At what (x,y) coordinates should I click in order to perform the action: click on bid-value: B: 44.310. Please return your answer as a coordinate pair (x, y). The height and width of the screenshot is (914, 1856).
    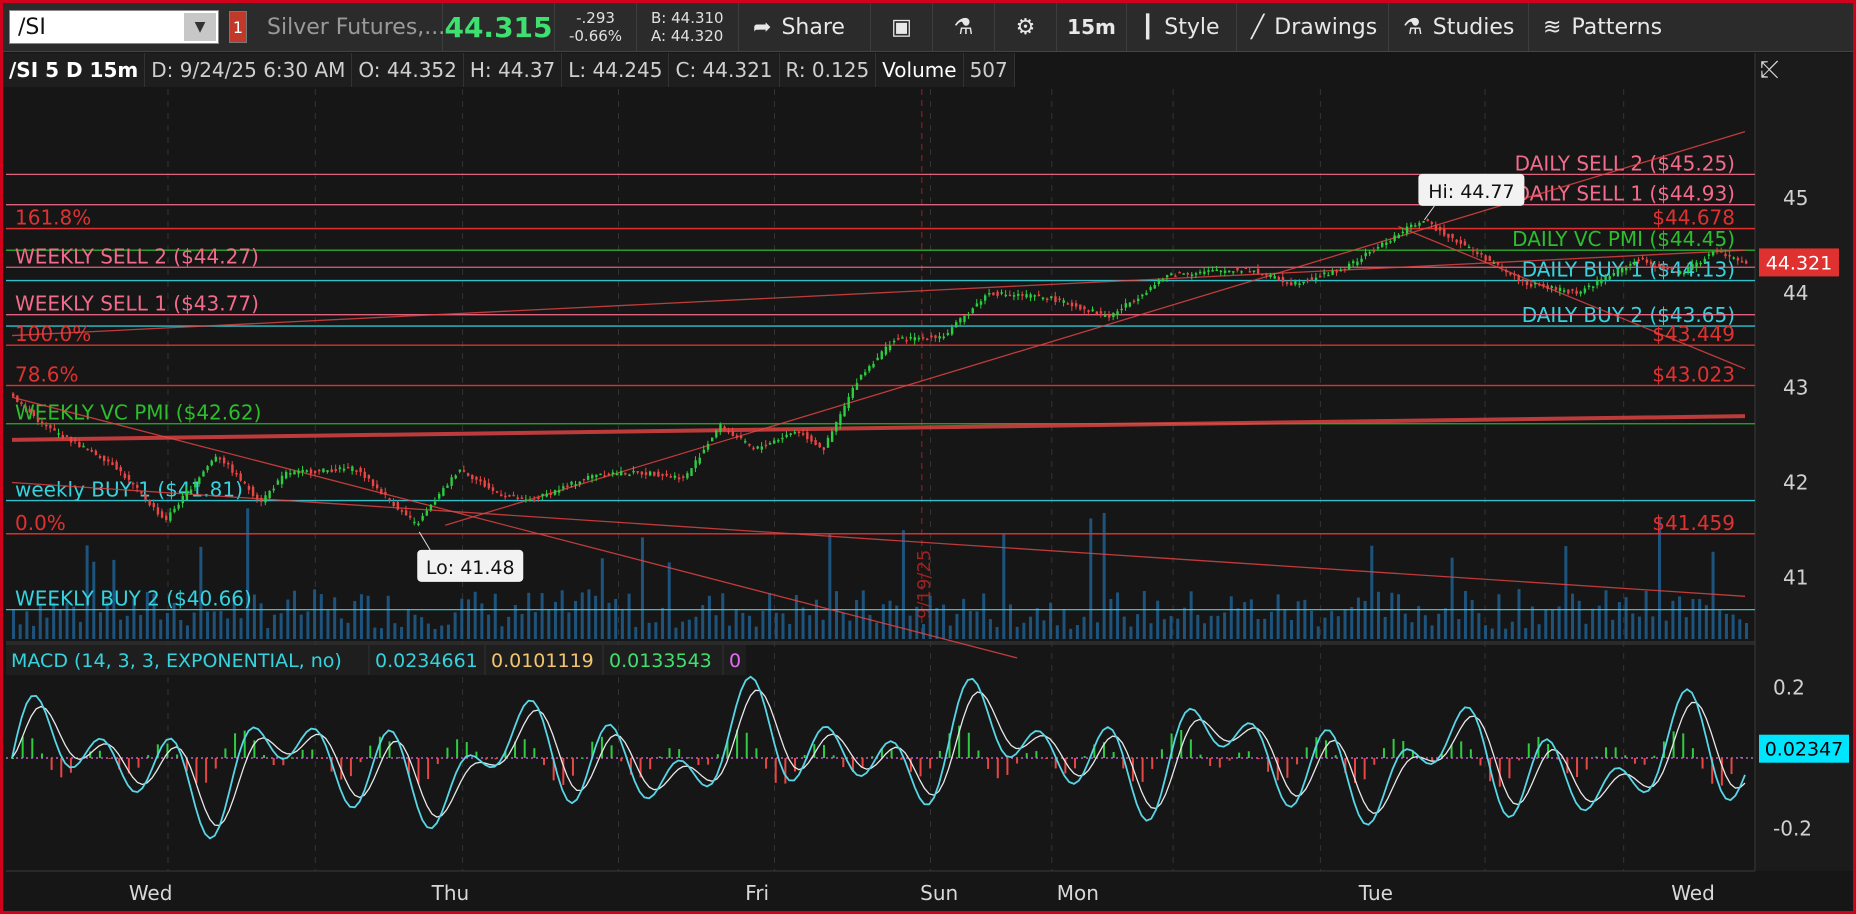
    Looking at the image, I should click on (687, 18).